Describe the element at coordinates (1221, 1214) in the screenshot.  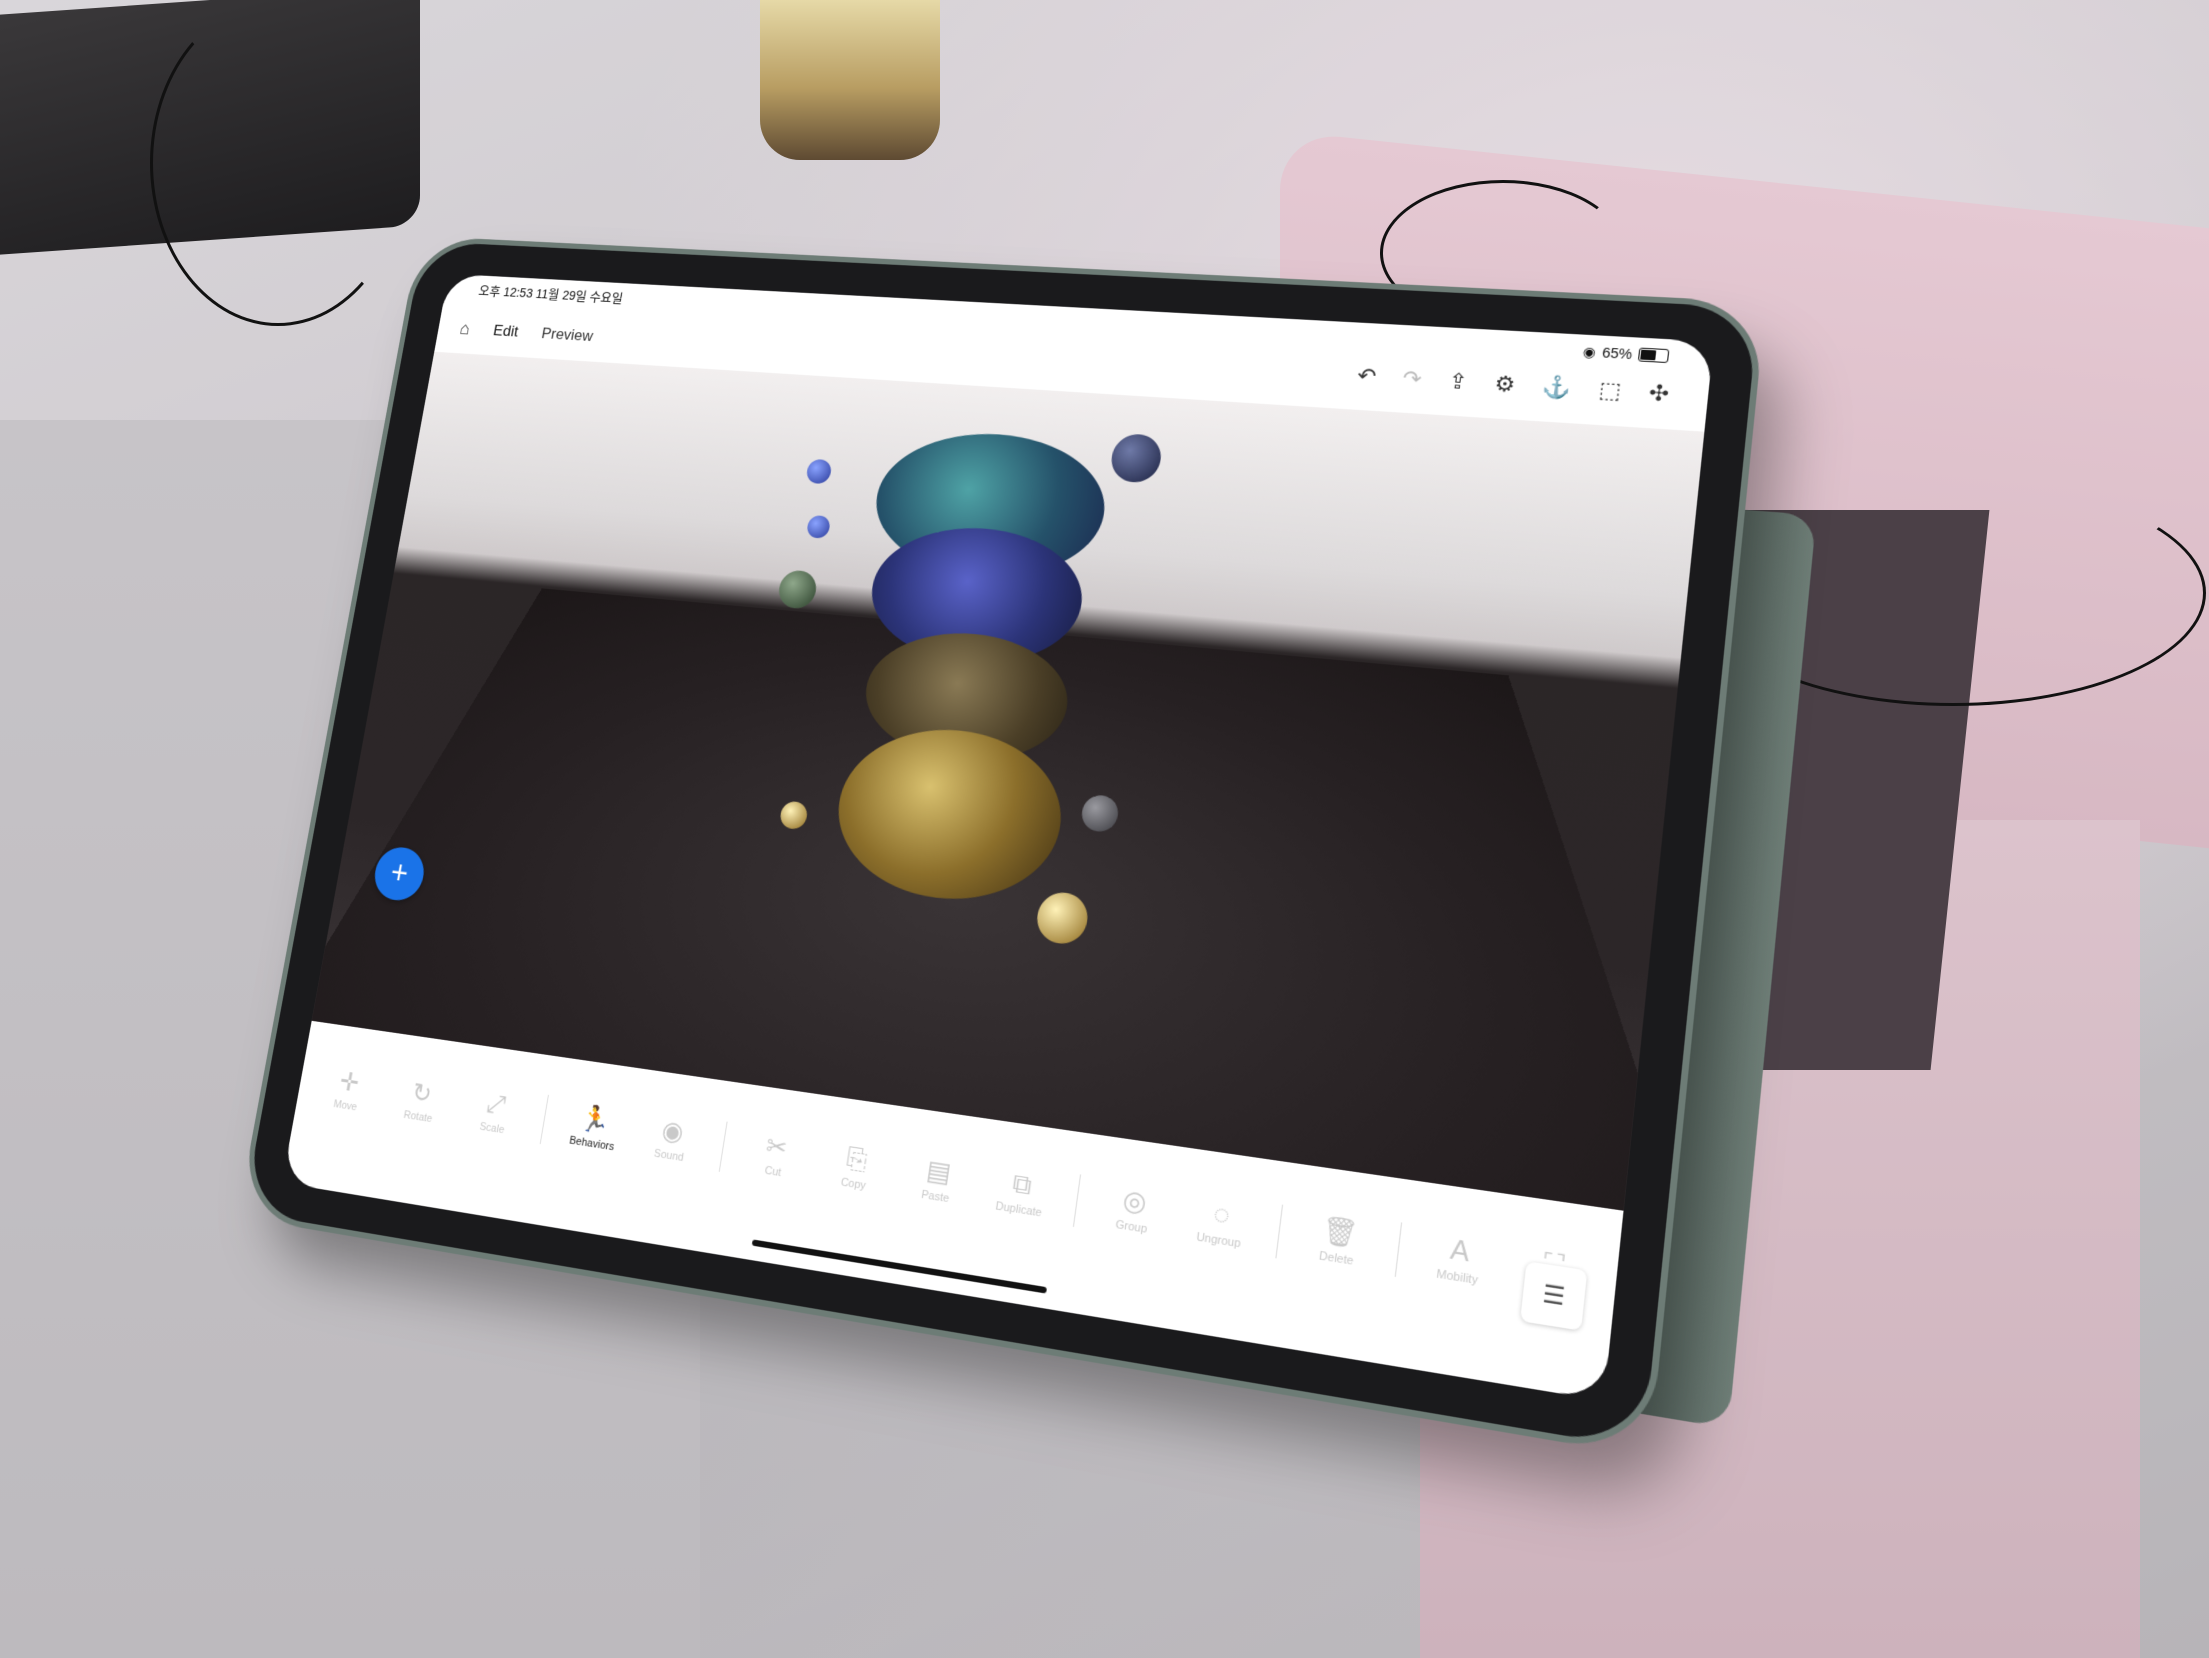
I see `ungroup-icon: ◌` at that location.